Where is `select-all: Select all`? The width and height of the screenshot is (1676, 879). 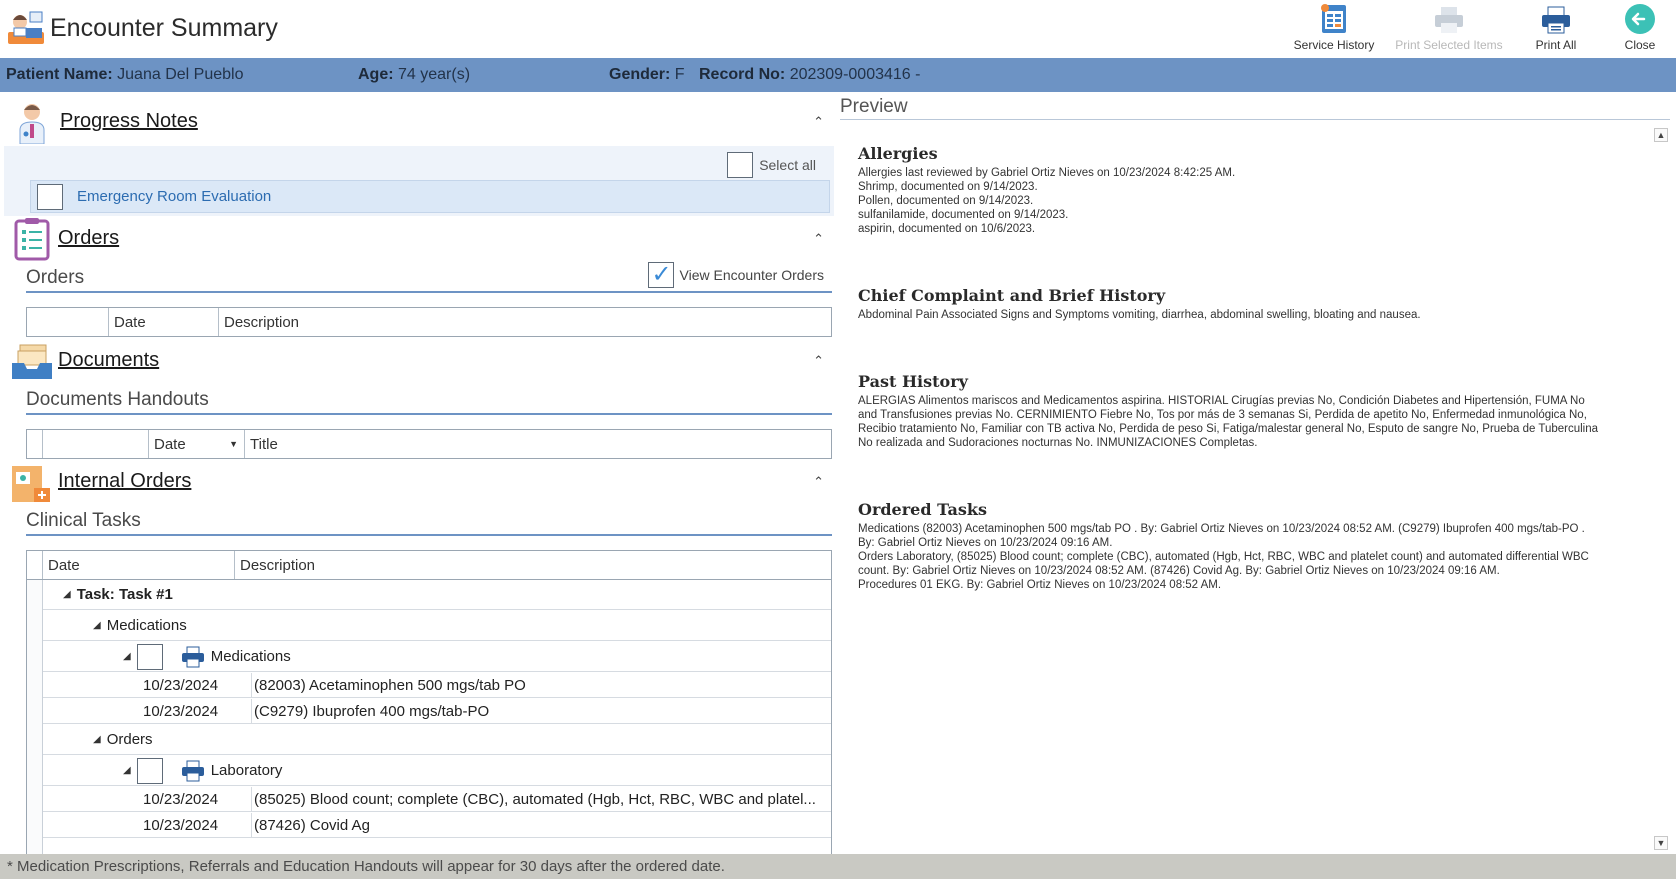 select-all: Select all is located at coordinates (771, 165).